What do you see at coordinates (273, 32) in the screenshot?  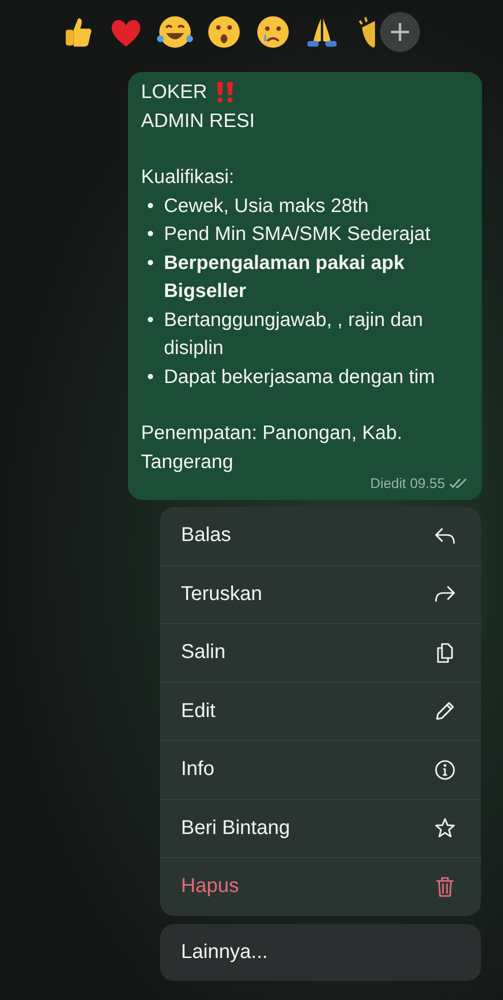 I see `crying-face-icon` at bounding box center [273, 32].